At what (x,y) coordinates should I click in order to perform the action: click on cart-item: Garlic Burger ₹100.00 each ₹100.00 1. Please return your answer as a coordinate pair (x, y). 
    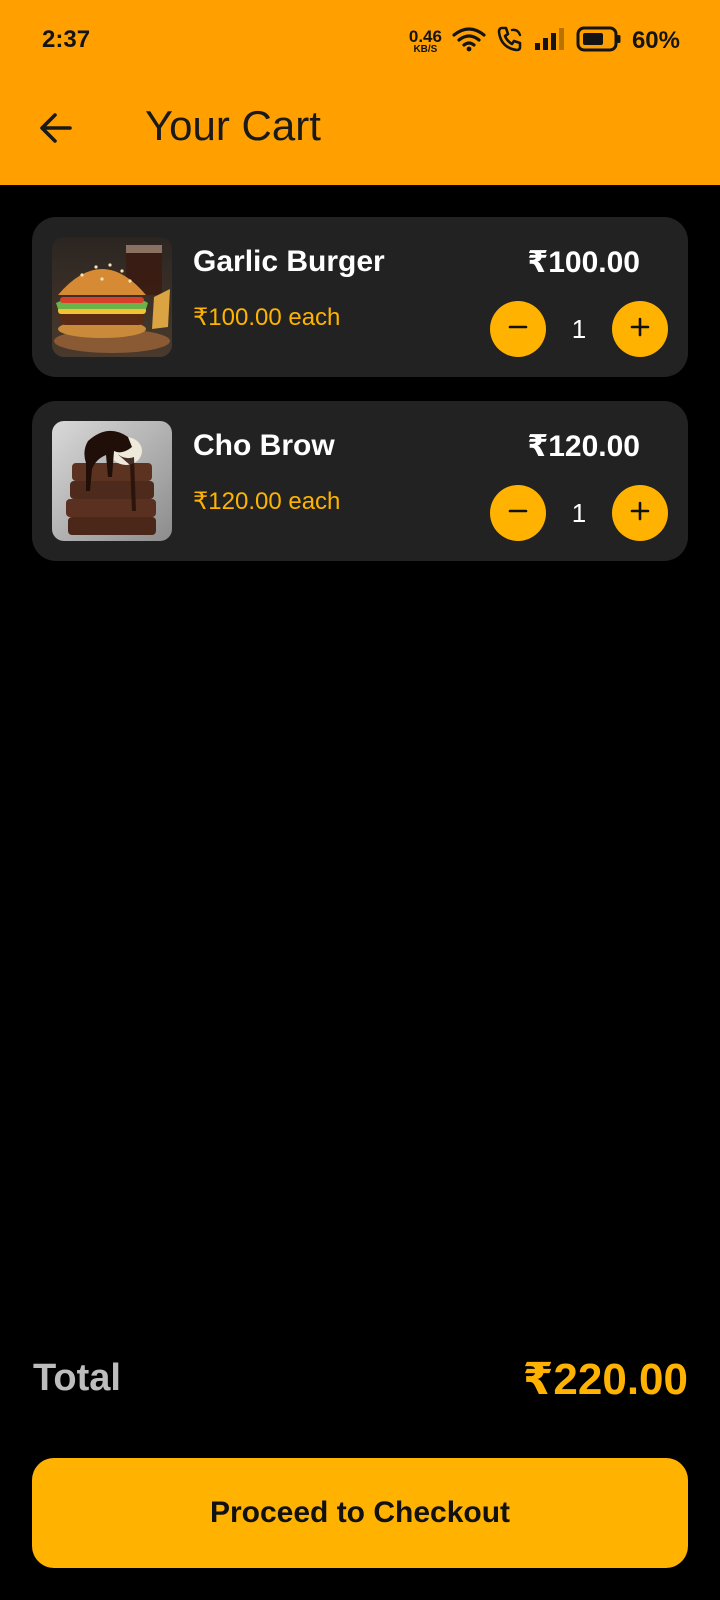
    Looking at the image, I should click on (360, 297).